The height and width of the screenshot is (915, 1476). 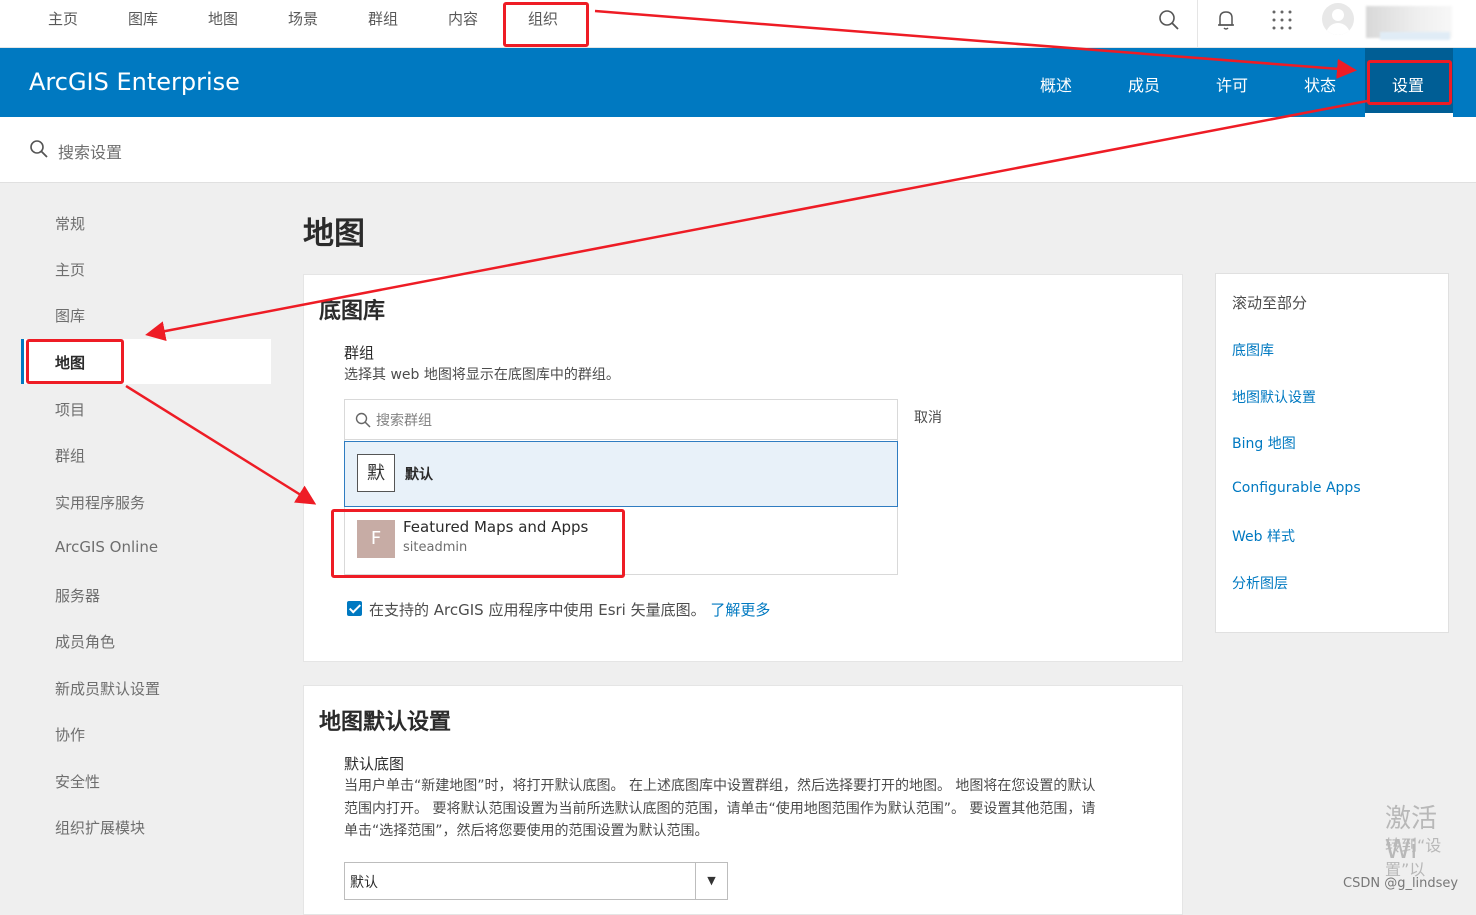 What do you see at coordinates (975, 44) in the screenshot?
I see `arrow-org-to-settings` at bounding box center [975, 44].